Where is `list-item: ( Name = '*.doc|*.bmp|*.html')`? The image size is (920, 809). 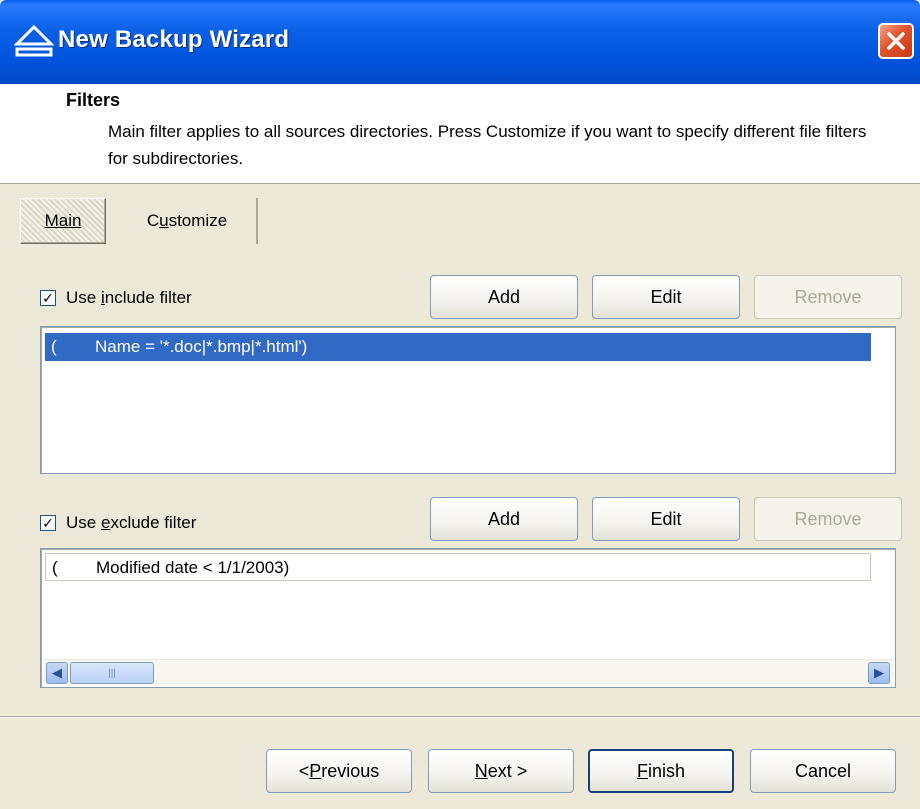 list-item: ( Name = '*.doc|*.bmp|*.html') is located at coordinates (458, 347).